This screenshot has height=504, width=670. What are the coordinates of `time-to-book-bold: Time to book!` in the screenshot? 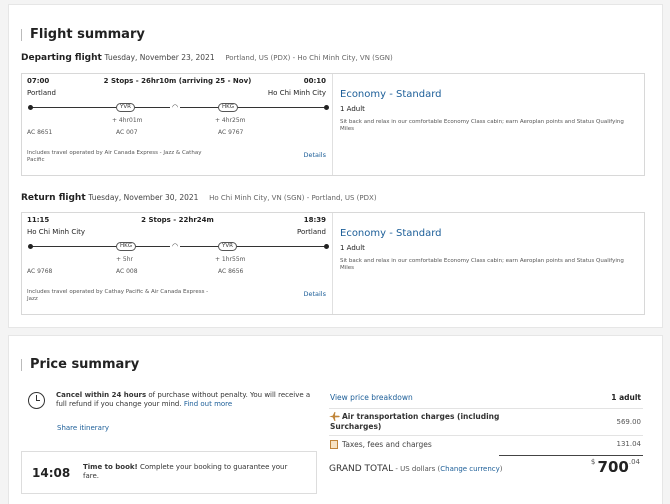 It's located at (110, 467).